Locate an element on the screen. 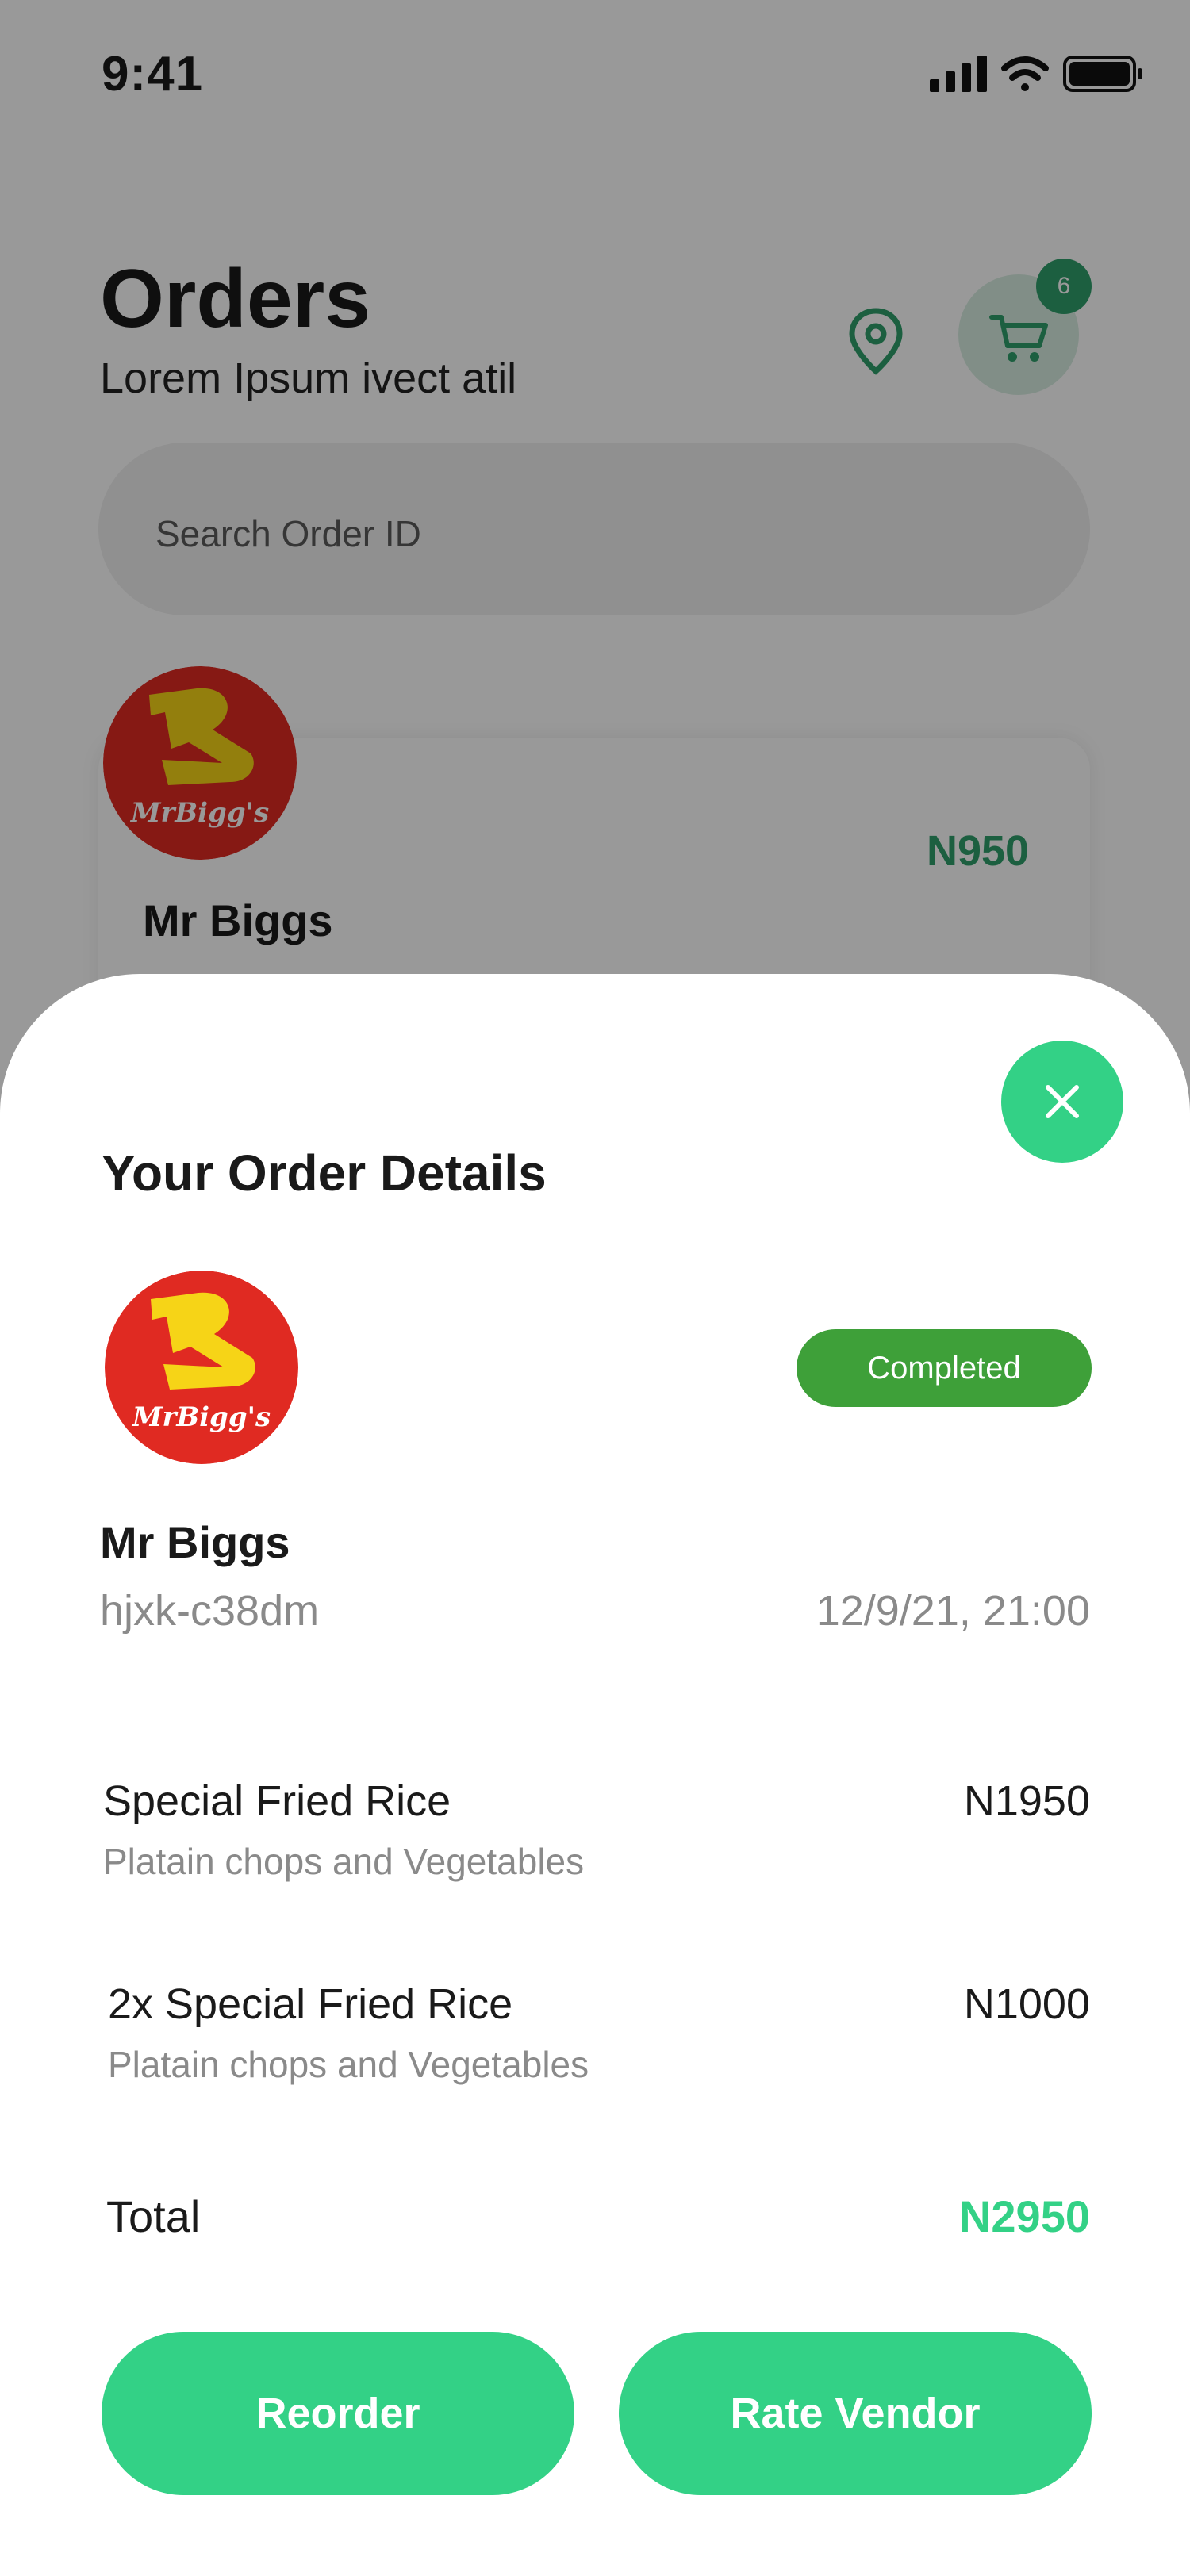 The height and width of the screenshot is (2576, 1190). reorder-button: Reorder is located at coordinates (338, 2413).